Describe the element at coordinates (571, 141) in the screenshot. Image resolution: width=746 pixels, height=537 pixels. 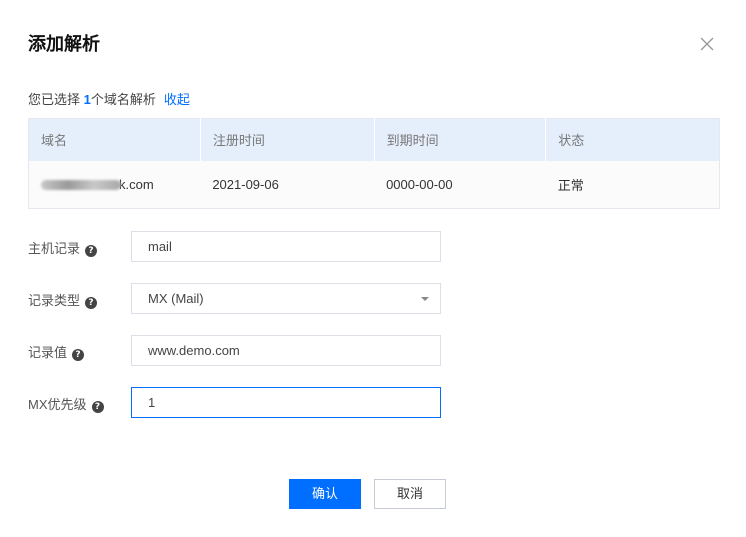
I see `column-header-status: 状态` at that location.